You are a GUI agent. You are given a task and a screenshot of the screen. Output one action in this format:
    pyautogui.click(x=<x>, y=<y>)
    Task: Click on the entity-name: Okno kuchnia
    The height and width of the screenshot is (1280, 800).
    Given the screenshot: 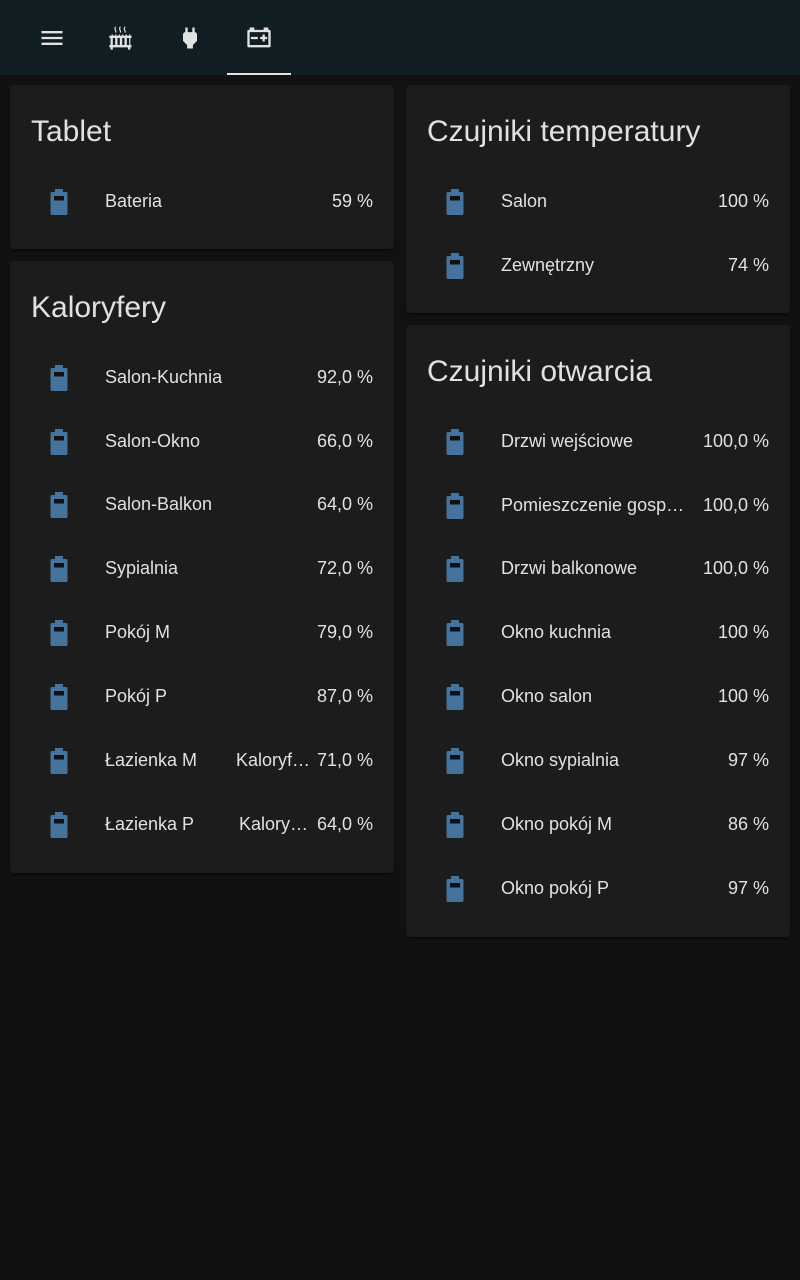 What is the action you would take?
    pyautogui.click(x=556, y=632)
    